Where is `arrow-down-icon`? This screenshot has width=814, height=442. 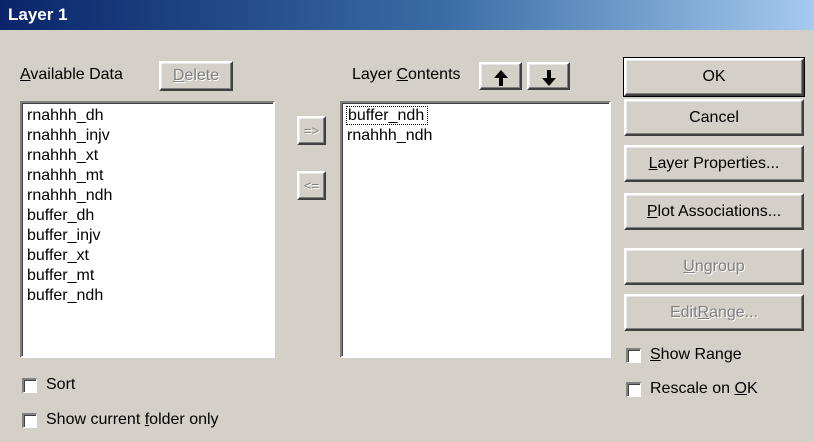
arrow-down-icon is located at coordinates (548, 78).